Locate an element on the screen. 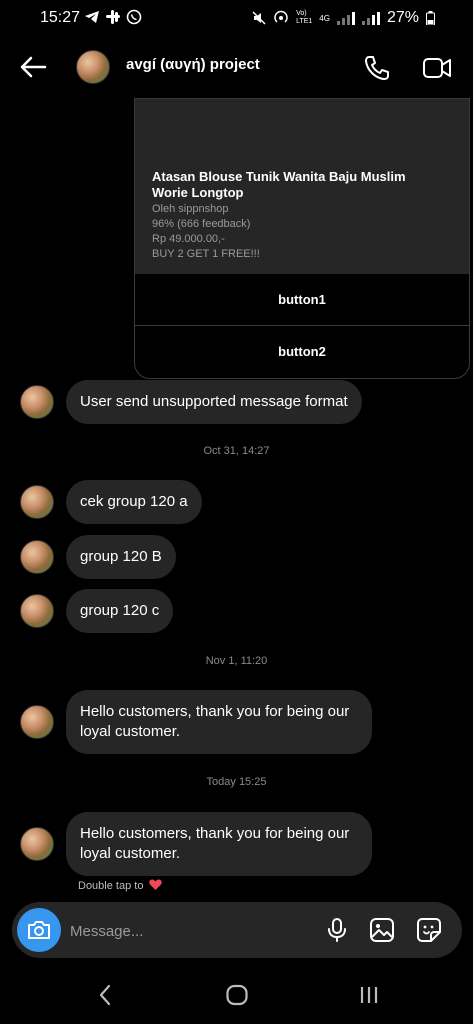 This screenshot has height=1024, width=473. mute-icon is located at coordinates (259, 18).